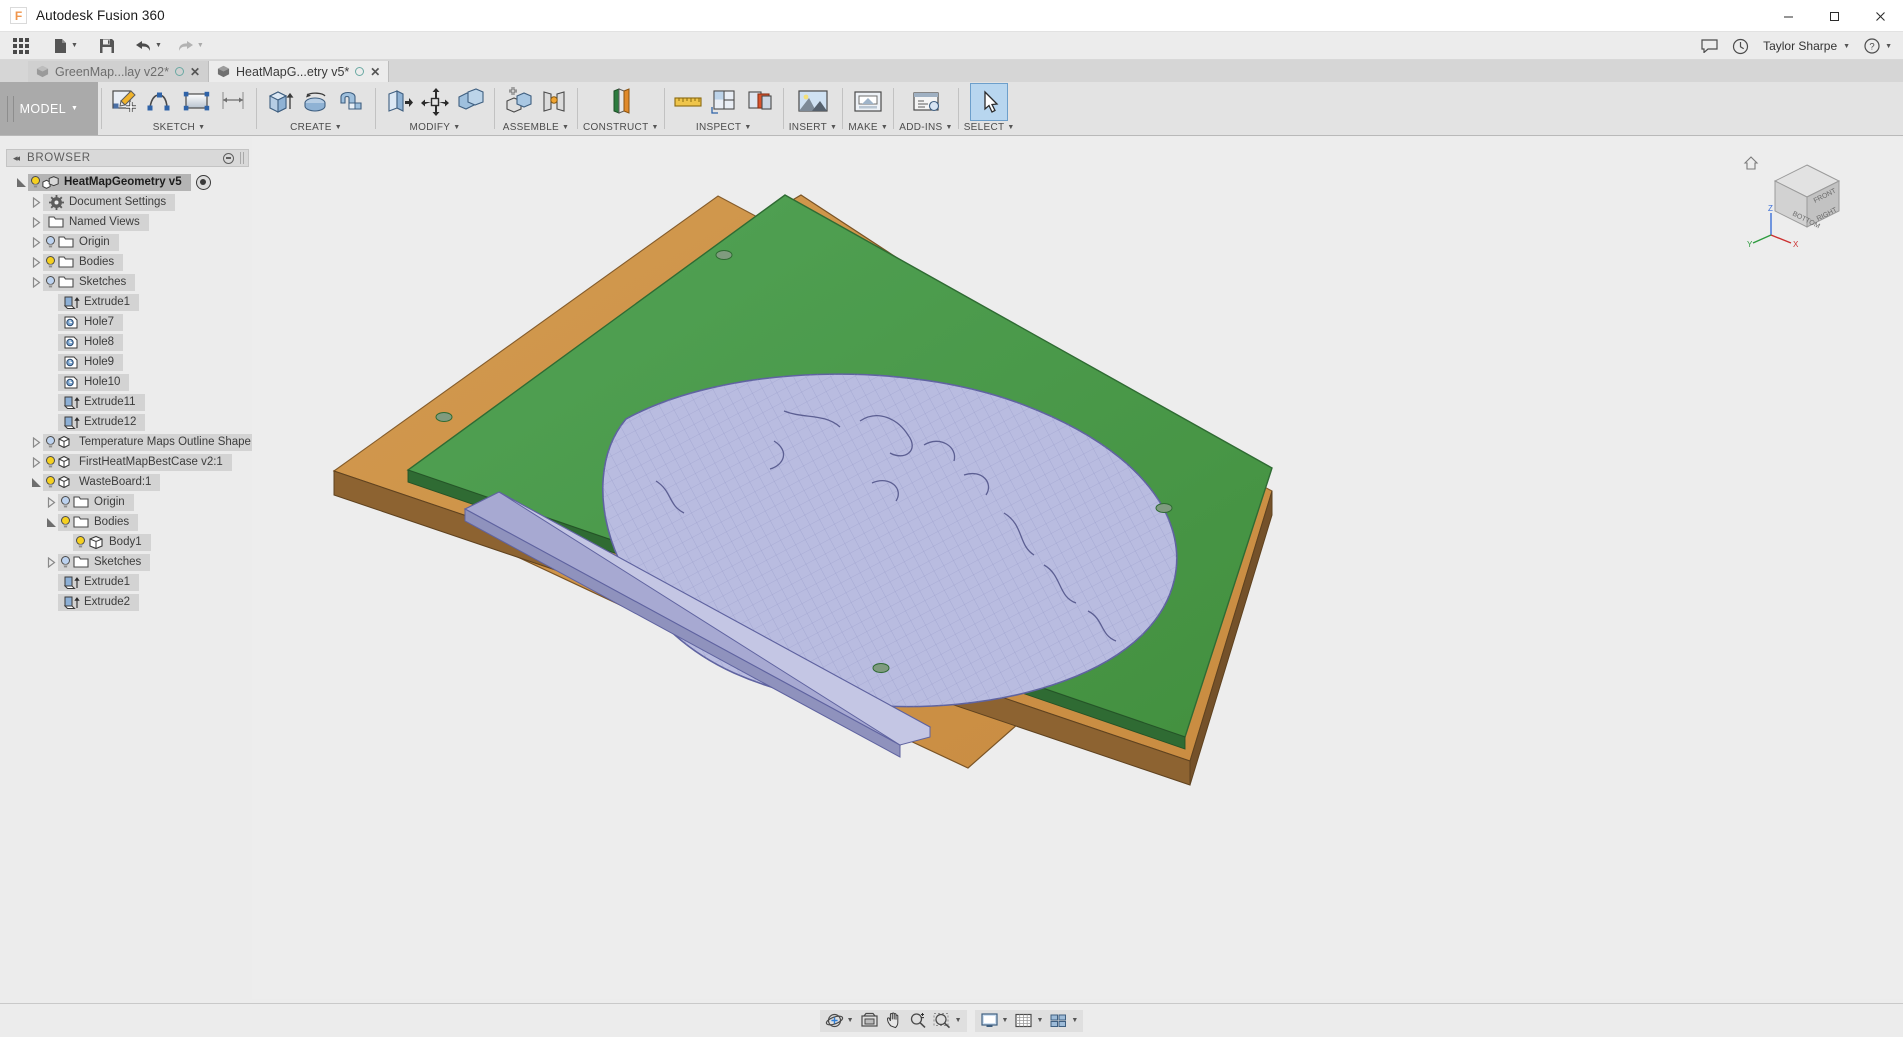 The height and width of the screenshot is (1037, 1903). I want to click on tree-row-highlight: Hole9, so click(91, 362).